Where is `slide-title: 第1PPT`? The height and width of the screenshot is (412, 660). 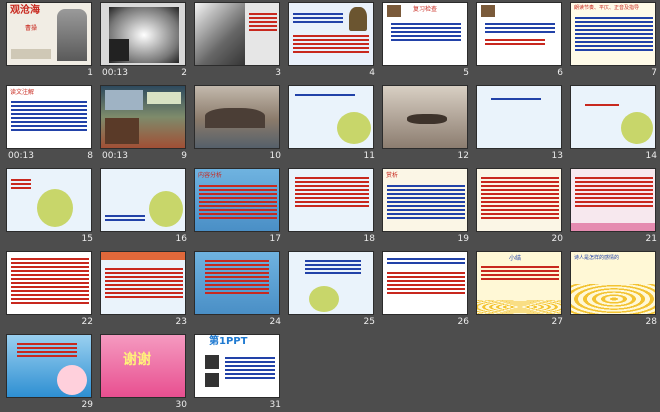
slide-title: 第1PPT is located at coordinates (228, 341).